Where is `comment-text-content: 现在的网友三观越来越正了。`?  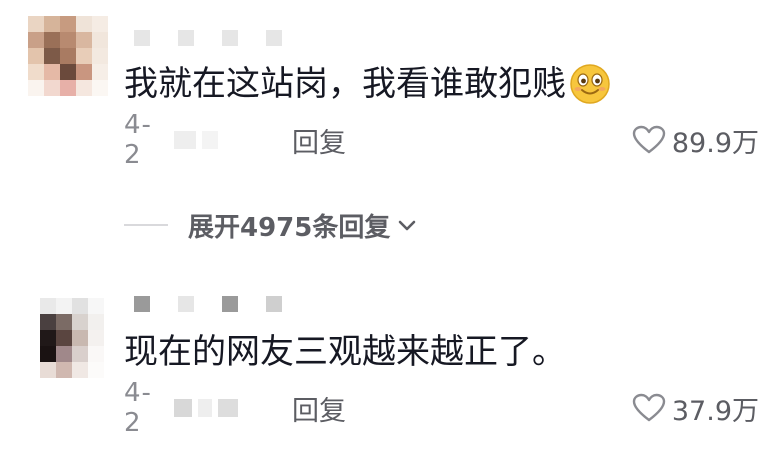 comment-text-content: 现在的网友三观越来越正了。 is located at coordinates (345, 352).